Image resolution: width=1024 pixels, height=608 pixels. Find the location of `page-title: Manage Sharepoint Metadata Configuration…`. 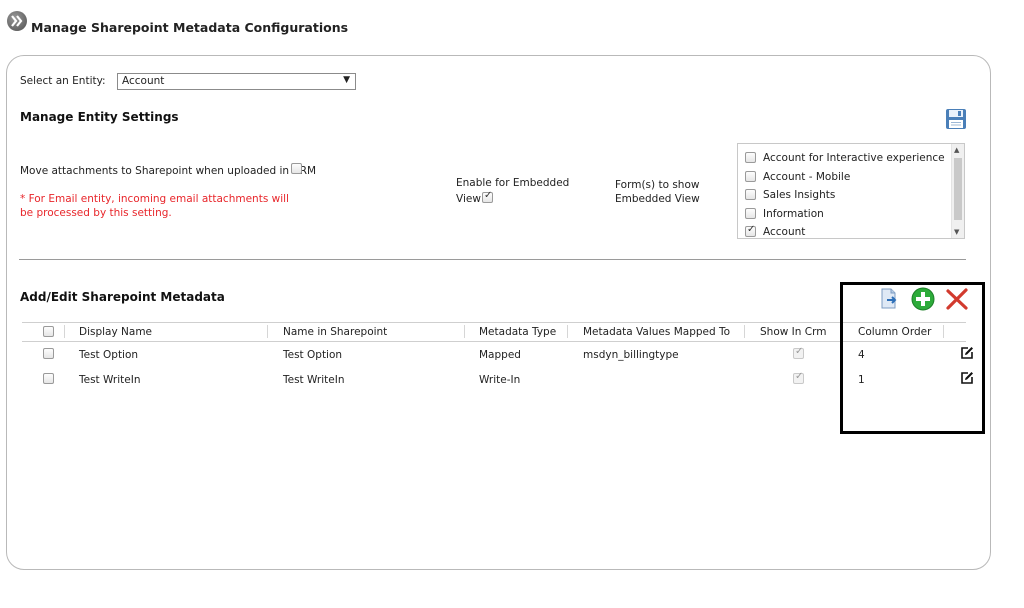

page-title: Manage Sharepoint Metadata Configuration… is located at coordinates (190, 27).